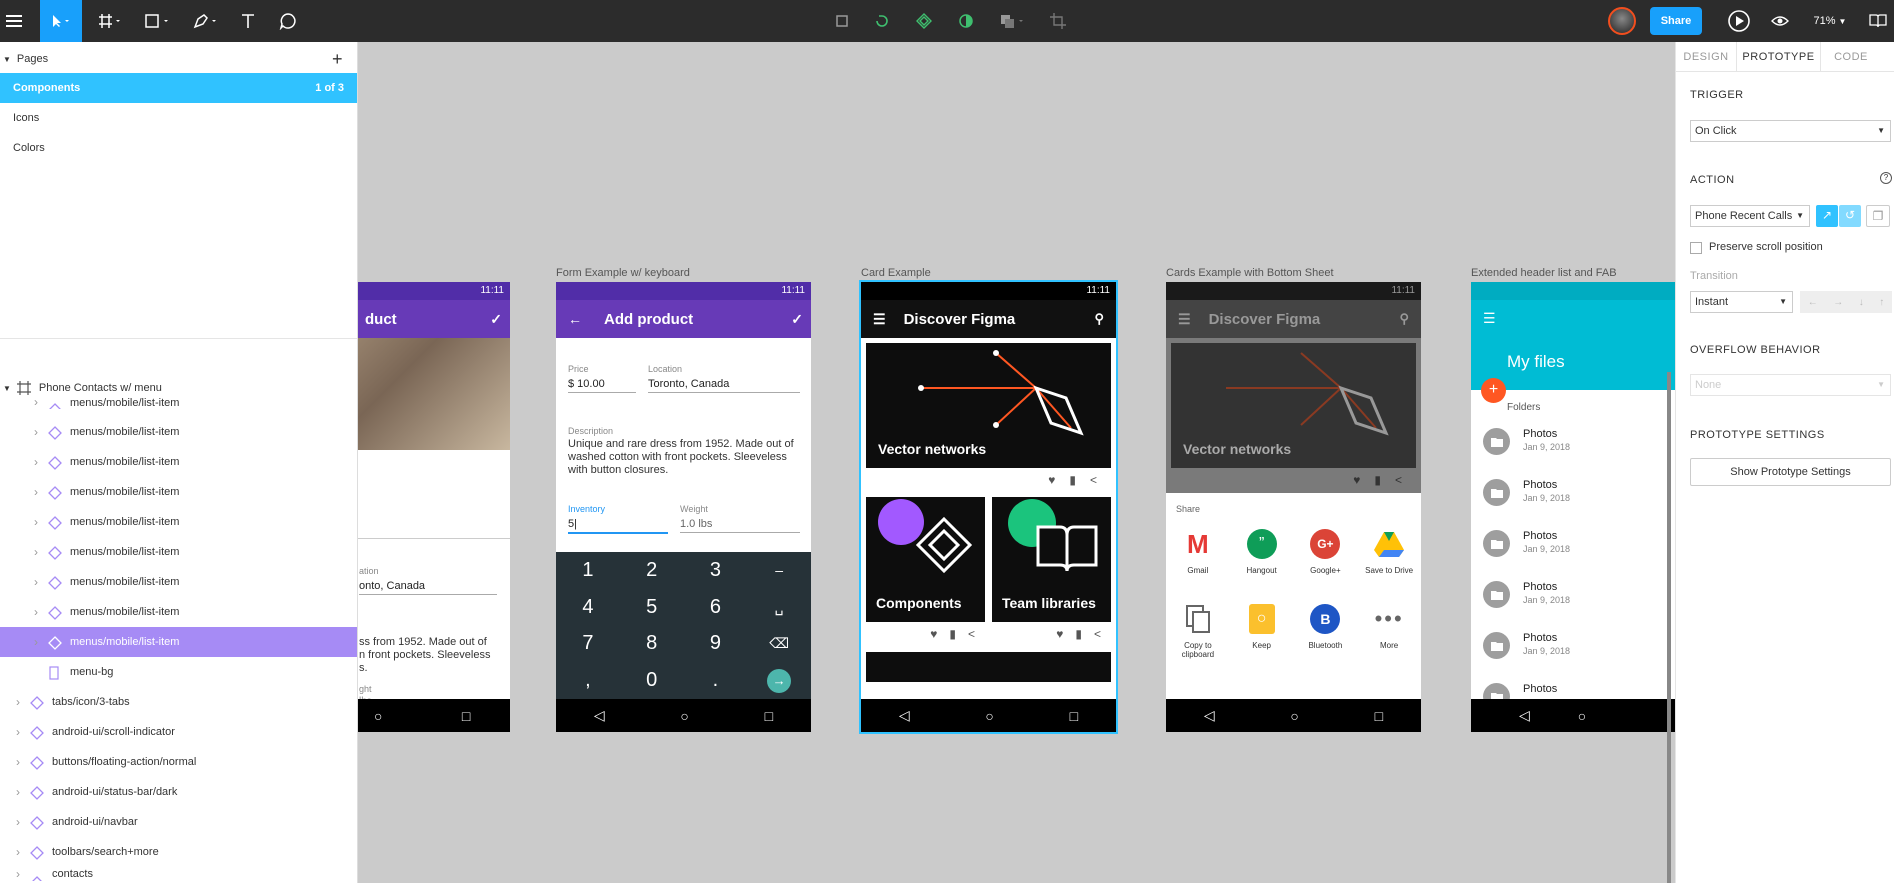 The height and width of the screenshot is (883, 1894). What do you see at coordinates (1739, 21) in the screenshot?
I see `present-icon` at bounding box center [1739, 21].